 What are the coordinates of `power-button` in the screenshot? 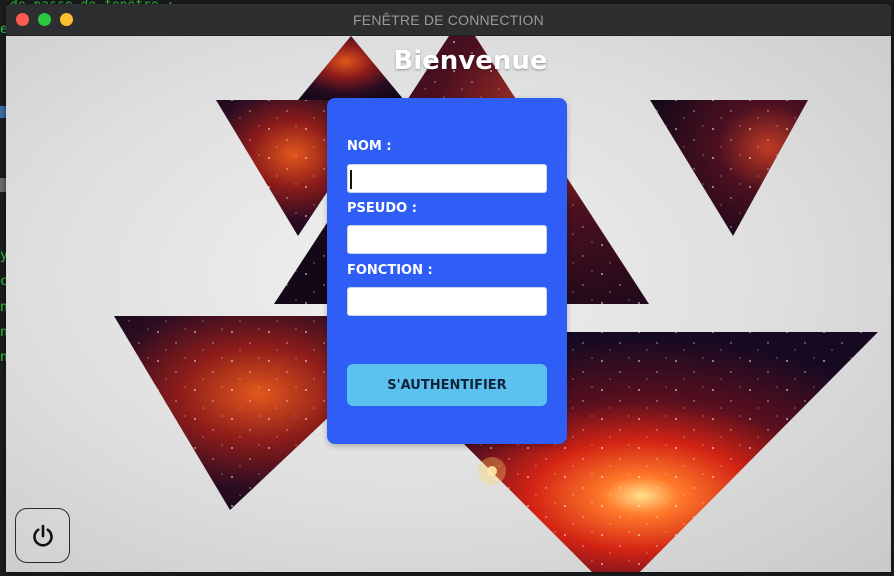 It's located at (42, 535).